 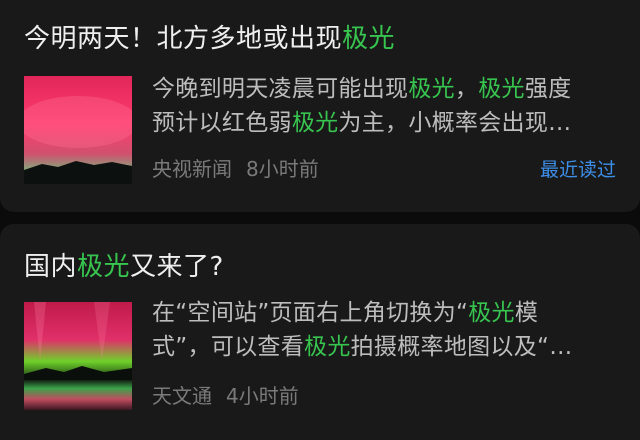 I want to click on aurora-red-sky-image, so click(x=78, y=130).